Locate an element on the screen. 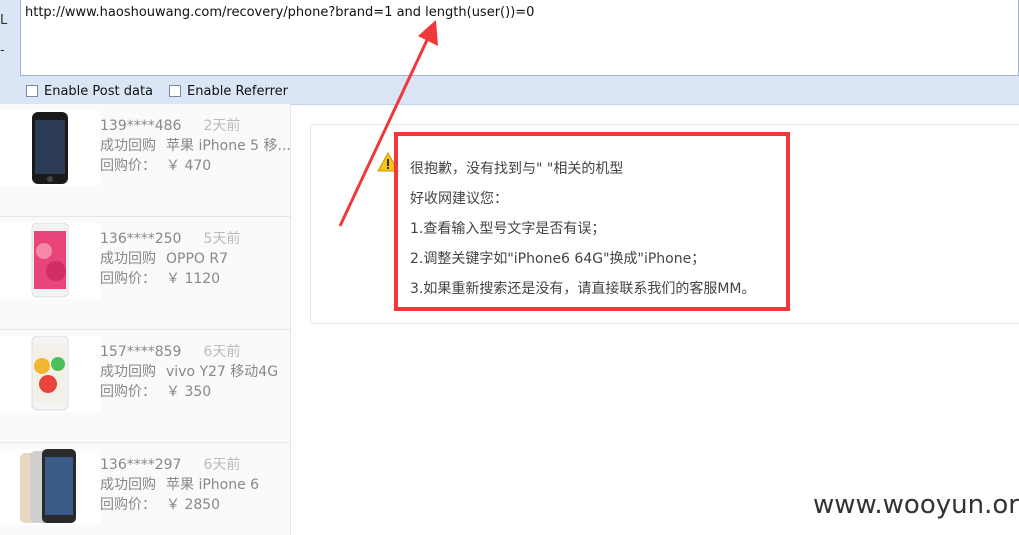  watermark: www.wooyun.org is located at coordinates (916, 505).